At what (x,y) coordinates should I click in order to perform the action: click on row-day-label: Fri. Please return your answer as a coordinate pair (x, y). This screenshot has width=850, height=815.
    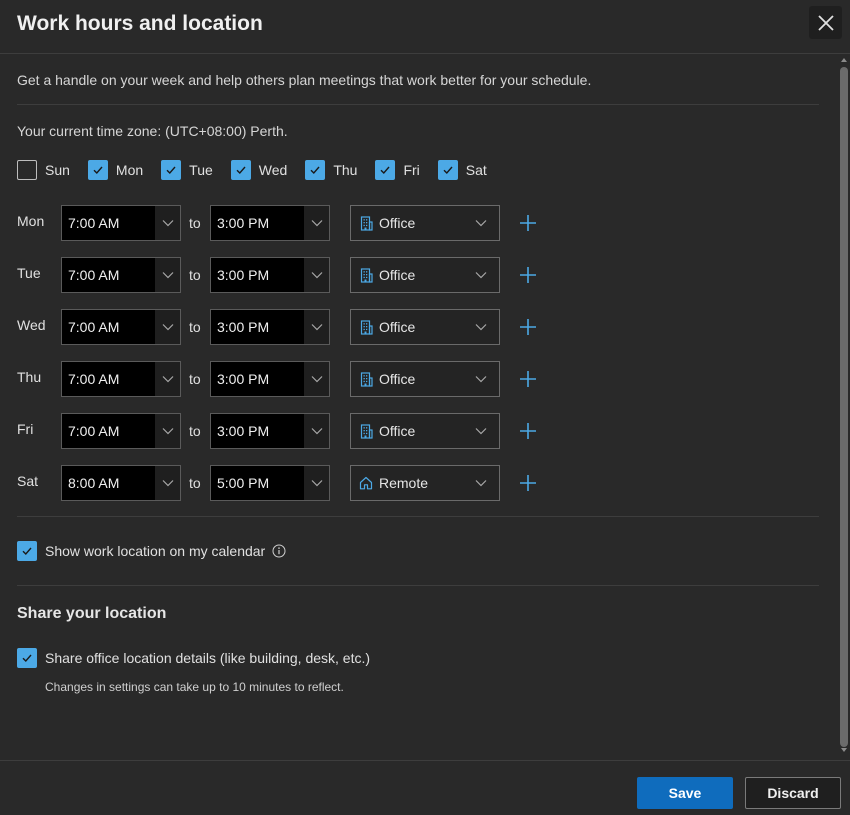
    Looking at the image, I should click on (25, 429).